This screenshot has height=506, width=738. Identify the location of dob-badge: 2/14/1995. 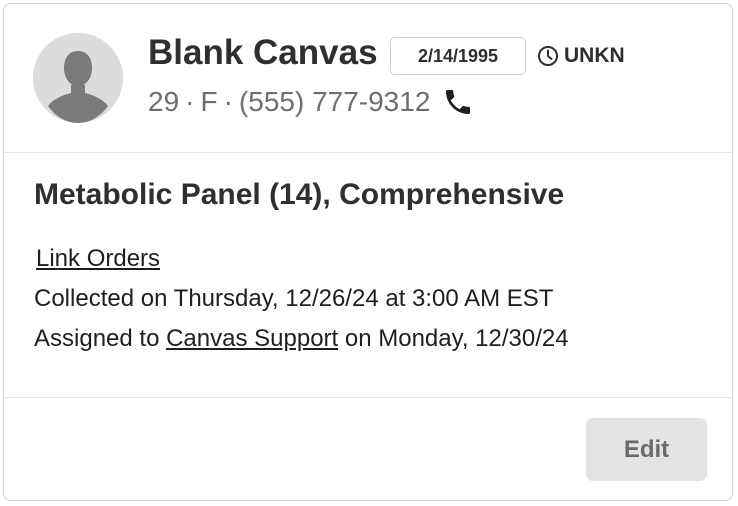
(458, 56).